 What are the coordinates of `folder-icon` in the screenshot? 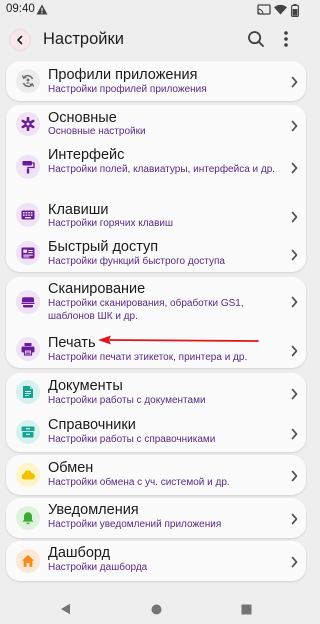 It's located at (28, 432).